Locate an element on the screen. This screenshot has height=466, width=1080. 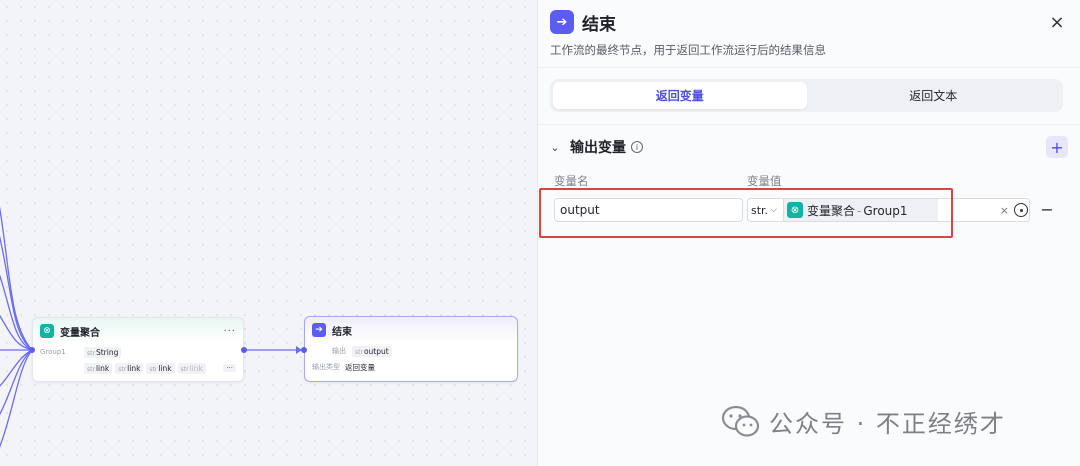
aggregate-input-port is located at coordinates (32, 350).